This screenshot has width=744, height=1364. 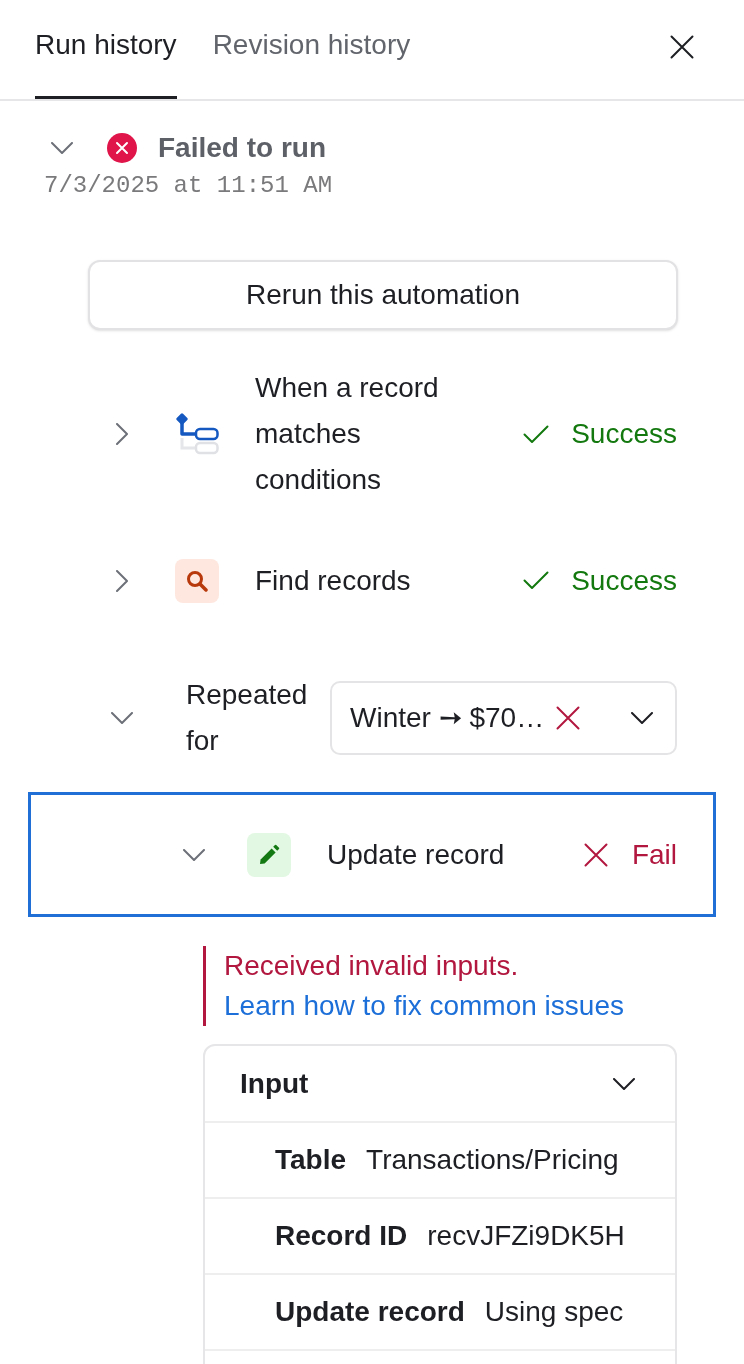 What do you see at coordinates (333, 580) in the screenshot?
I see `step-label: Find records` at bounding box center [333, 580].